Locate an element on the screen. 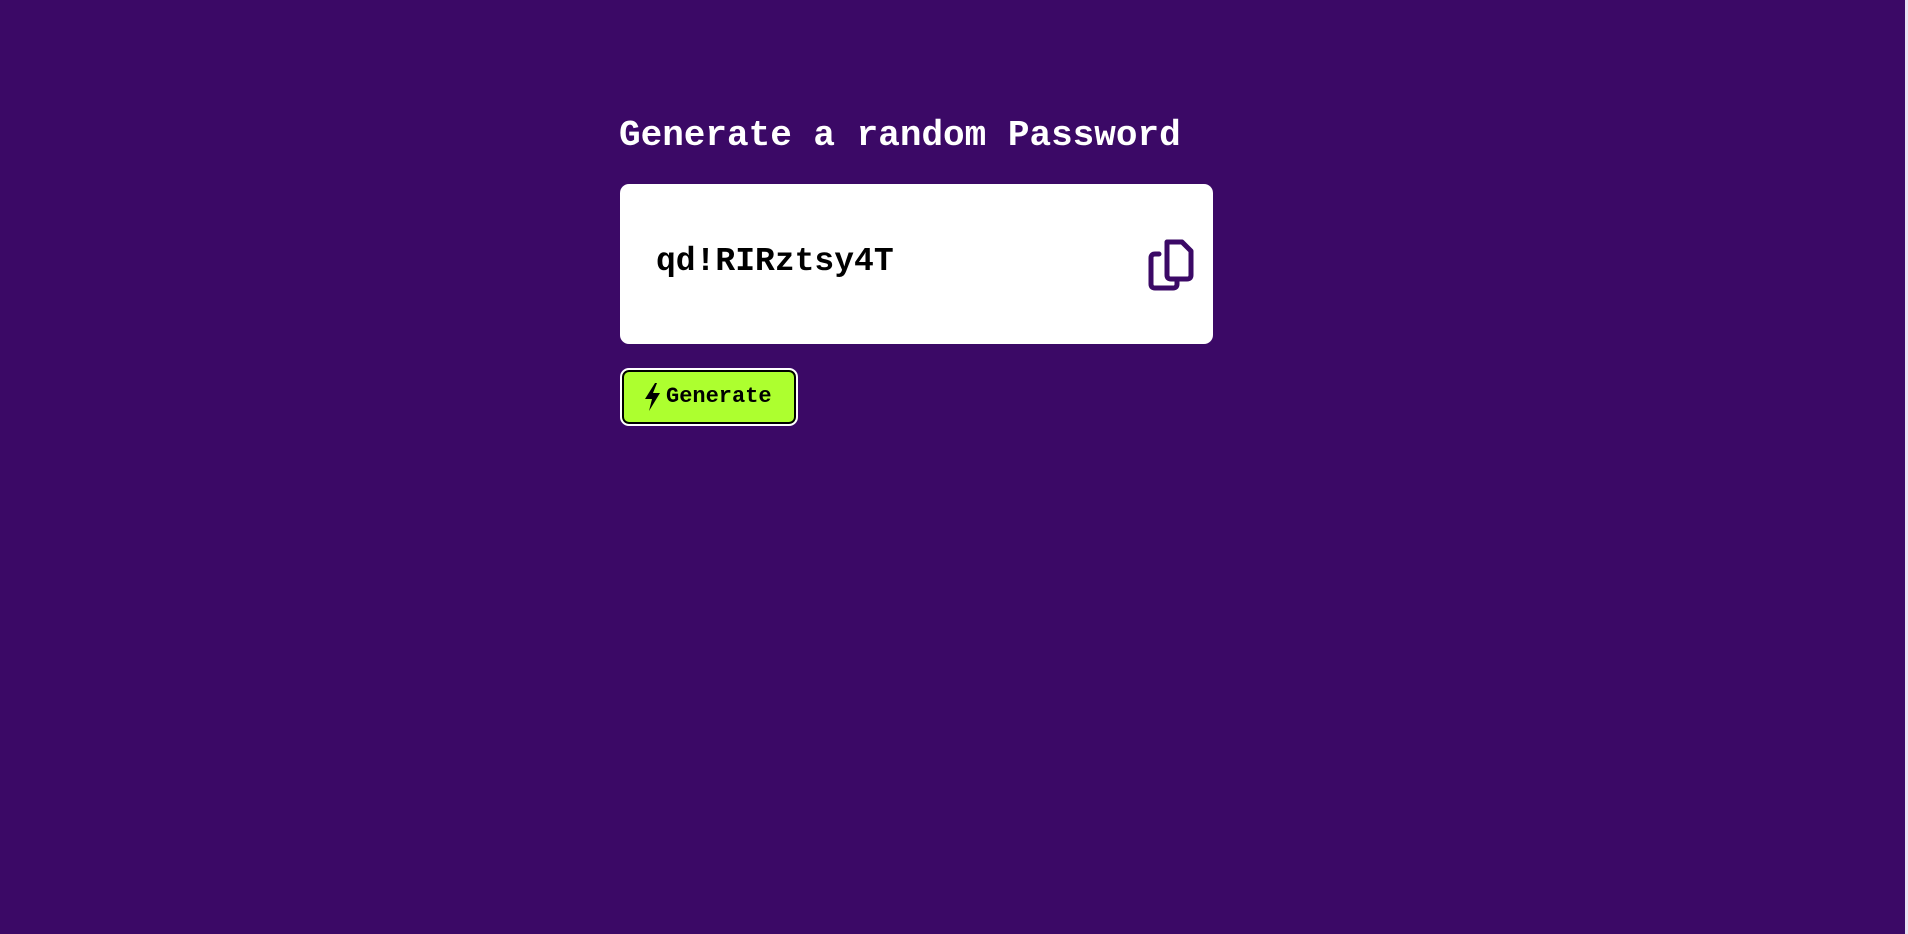  generate-button: Generate is located at coordinates (709, 397).